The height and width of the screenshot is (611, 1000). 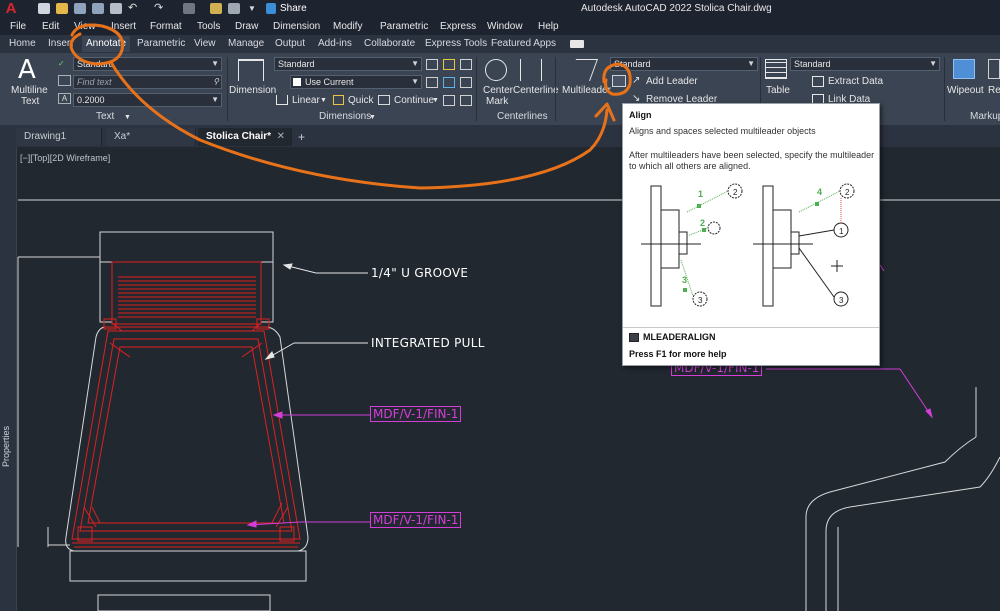 I want to click on multiline-text-label-1: Multiline, so click(x=29, y=90).